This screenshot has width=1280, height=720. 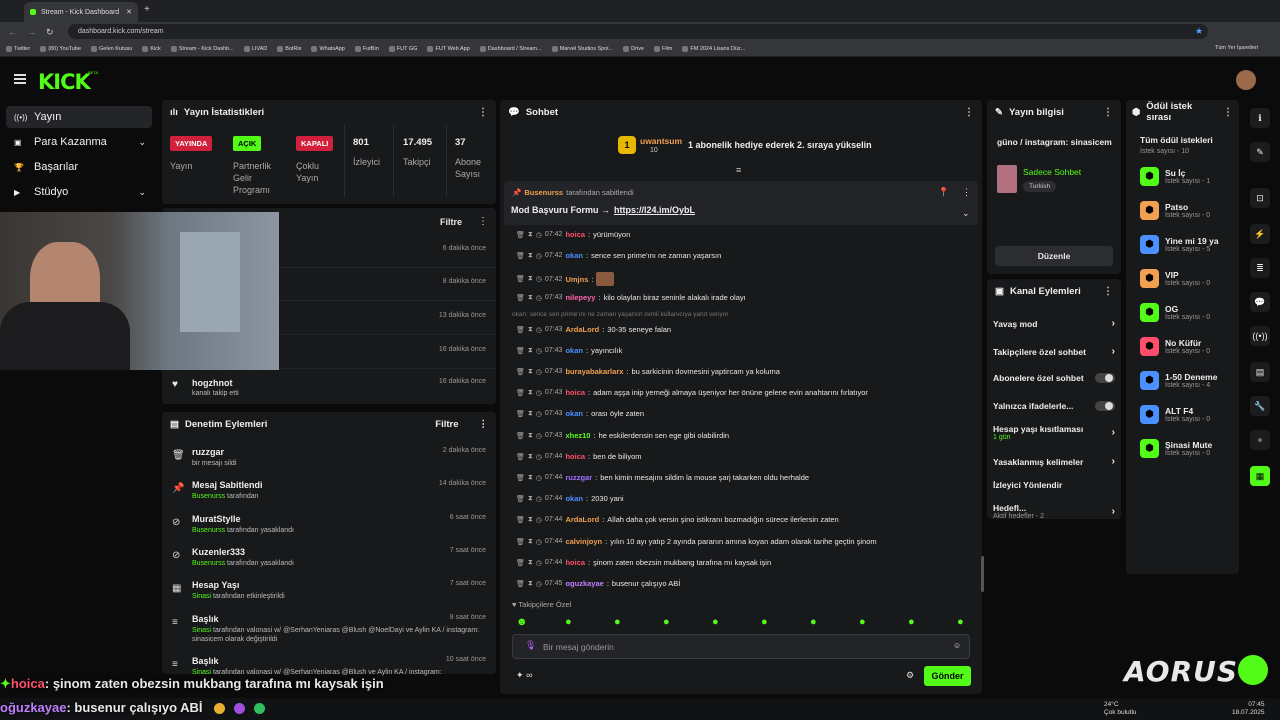 I want to click on chat-username: ruzzgar, so click(x=578, y=477).